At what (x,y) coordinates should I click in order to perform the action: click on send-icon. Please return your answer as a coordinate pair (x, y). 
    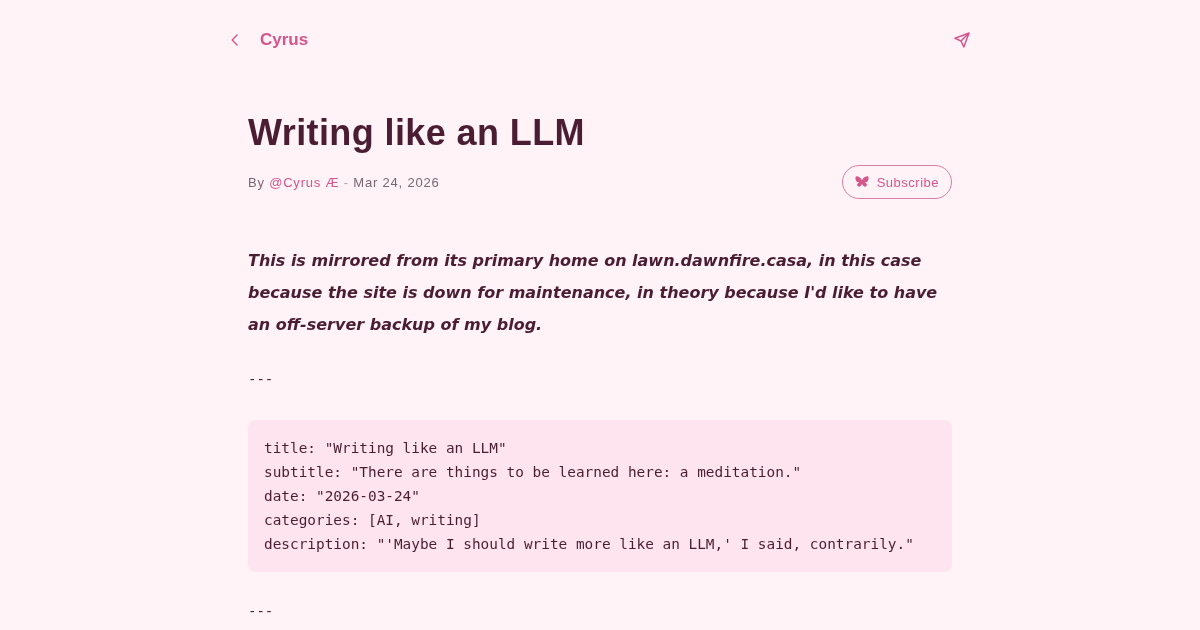
    Looking at the image, I should click on (962, 40).